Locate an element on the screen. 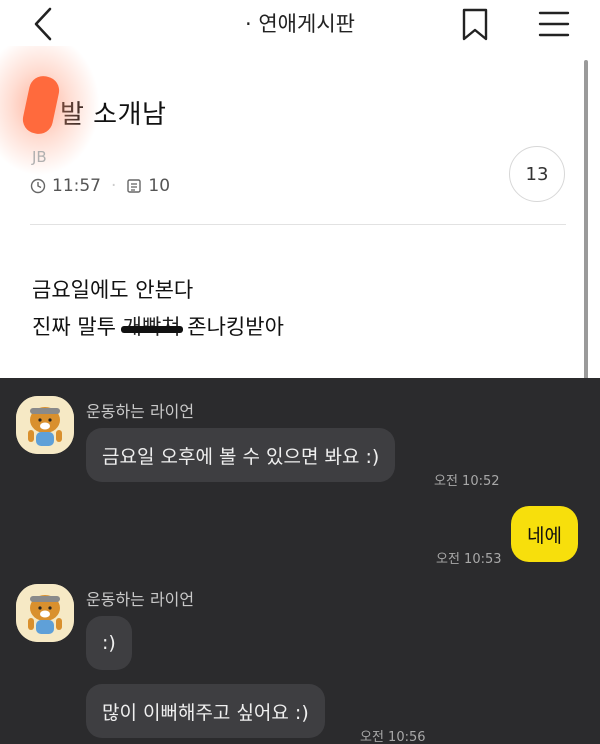 This screenshot has height=744, width=600. hamburger-menu-icon is located at coordinates (554, 24).